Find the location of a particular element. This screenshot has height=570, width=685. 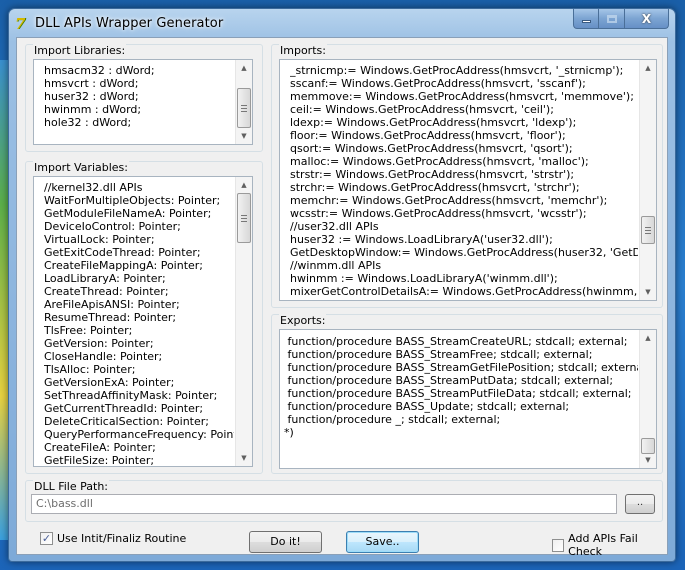

exports-label: Exports: is located at coordinates (303, 320).